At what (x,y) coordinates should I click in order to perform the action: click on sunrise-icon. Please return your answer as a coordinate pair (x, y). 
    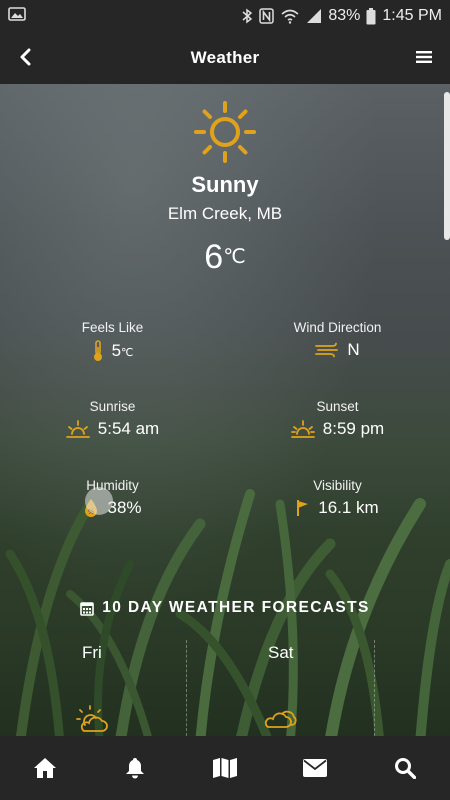
    Looking at the image, I should click on (77, 429).